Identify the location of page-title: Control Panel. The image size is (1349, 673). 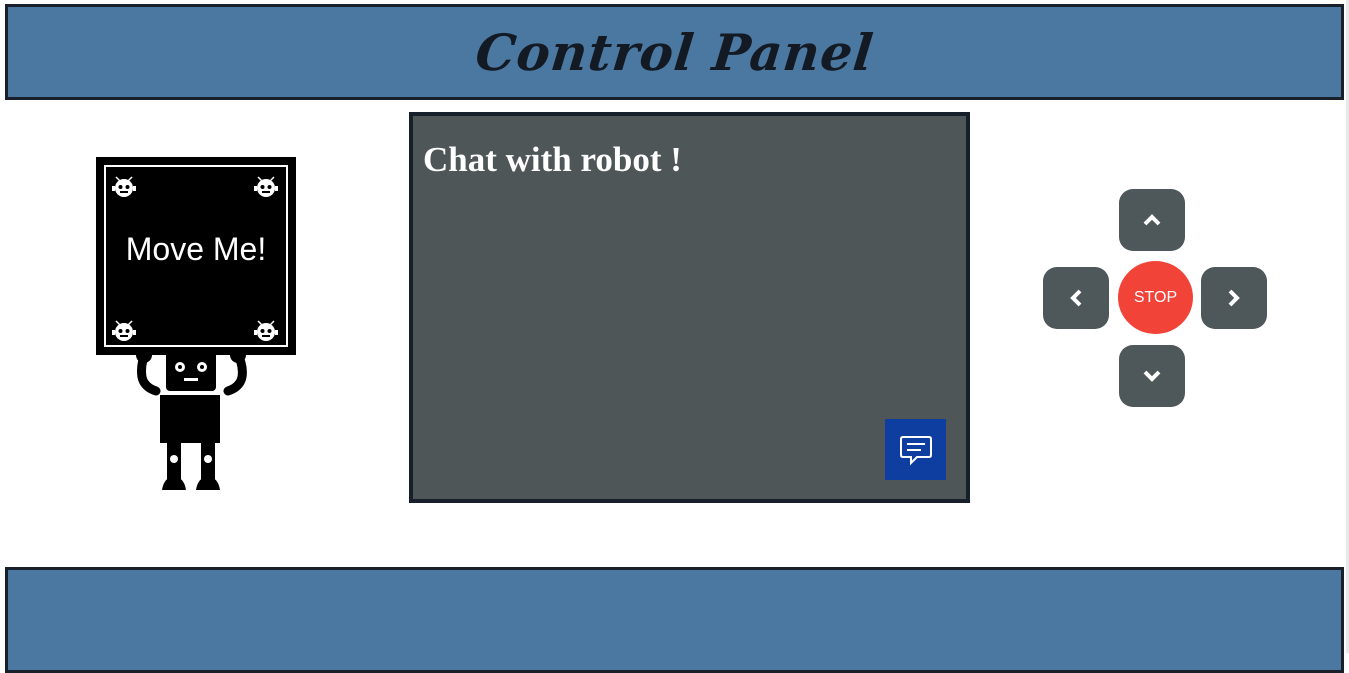
(674, 52).